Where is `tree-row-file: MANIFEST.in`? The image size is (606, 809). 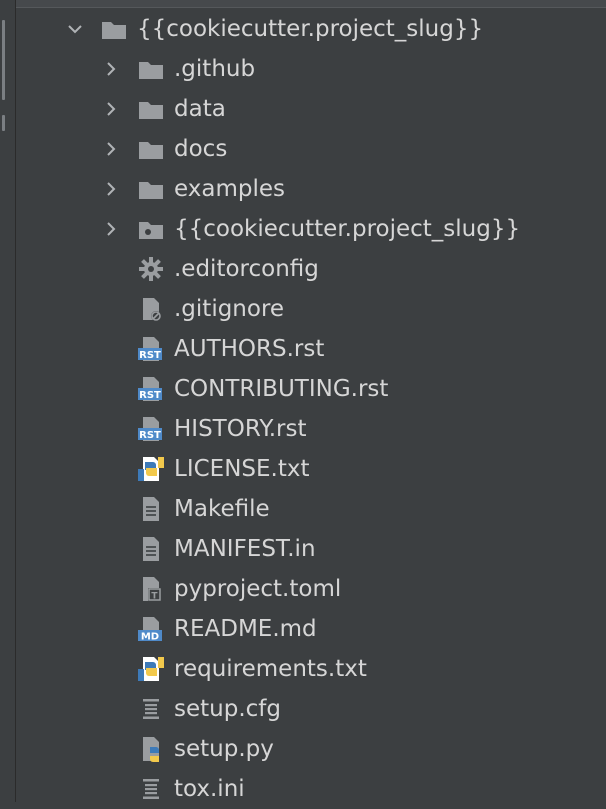
tree-row-file: MANIFEST.in is located at coordinates (311, 549).